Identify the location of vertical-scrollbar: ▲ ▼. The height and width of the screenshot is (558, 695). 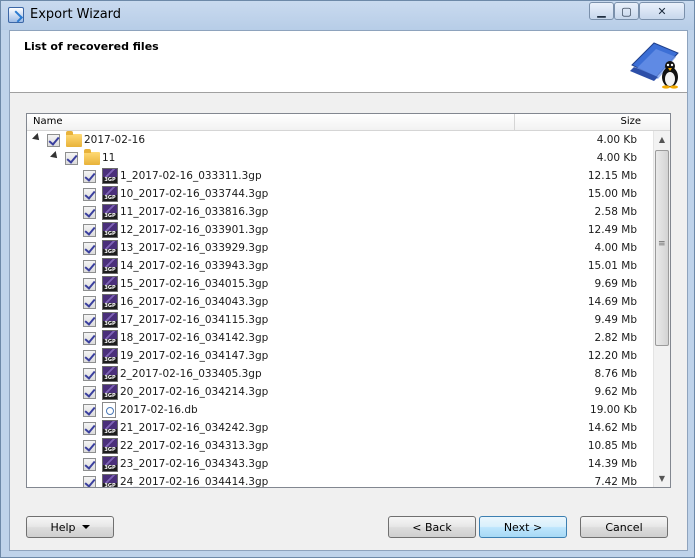
(661, 309).